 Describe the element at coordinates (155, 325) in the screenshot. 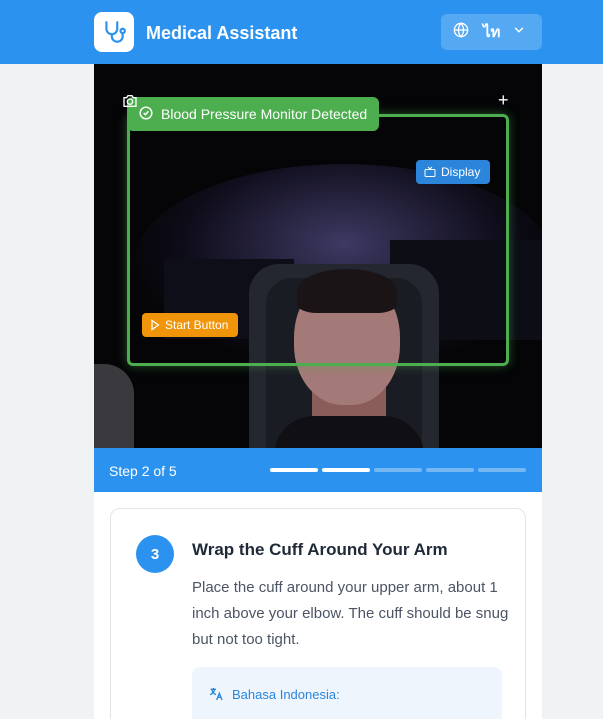

I see `play-icon` at that location.